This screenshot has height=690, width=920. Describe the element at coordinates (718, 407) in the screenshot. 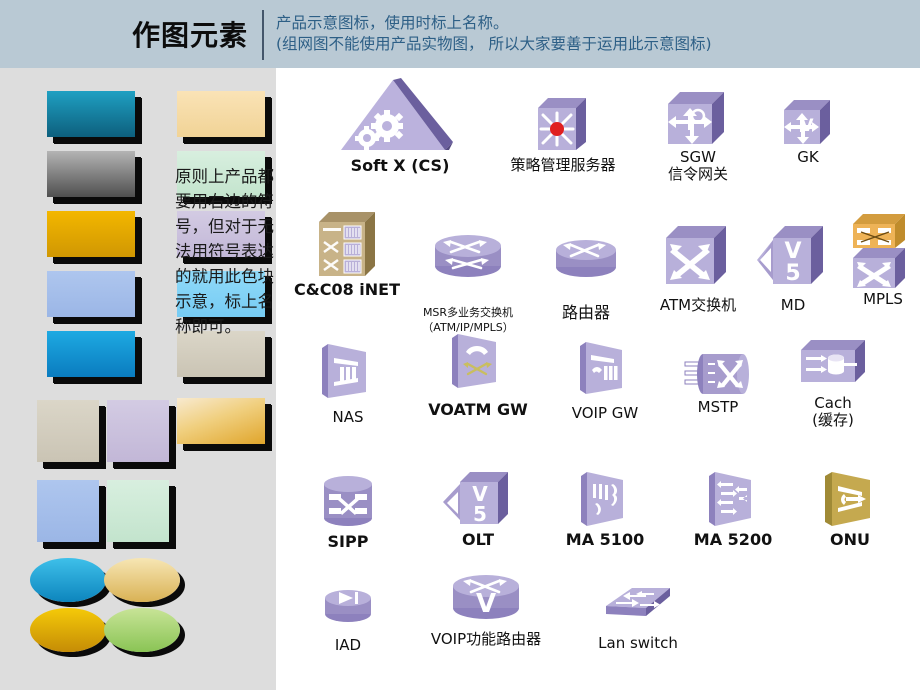

I see `icon-label-mstp: MSTP` at that location.